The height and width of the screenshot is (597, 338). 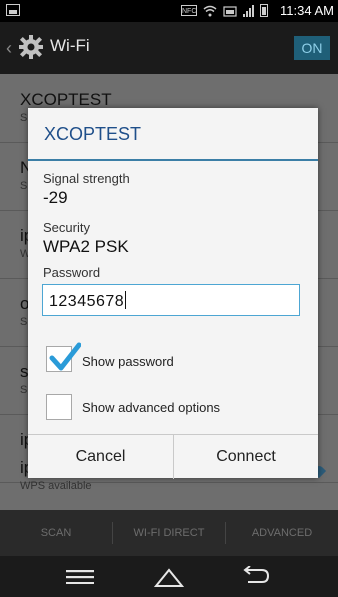 I want to click on password-value: 12345678, so click(x=88, y=301).